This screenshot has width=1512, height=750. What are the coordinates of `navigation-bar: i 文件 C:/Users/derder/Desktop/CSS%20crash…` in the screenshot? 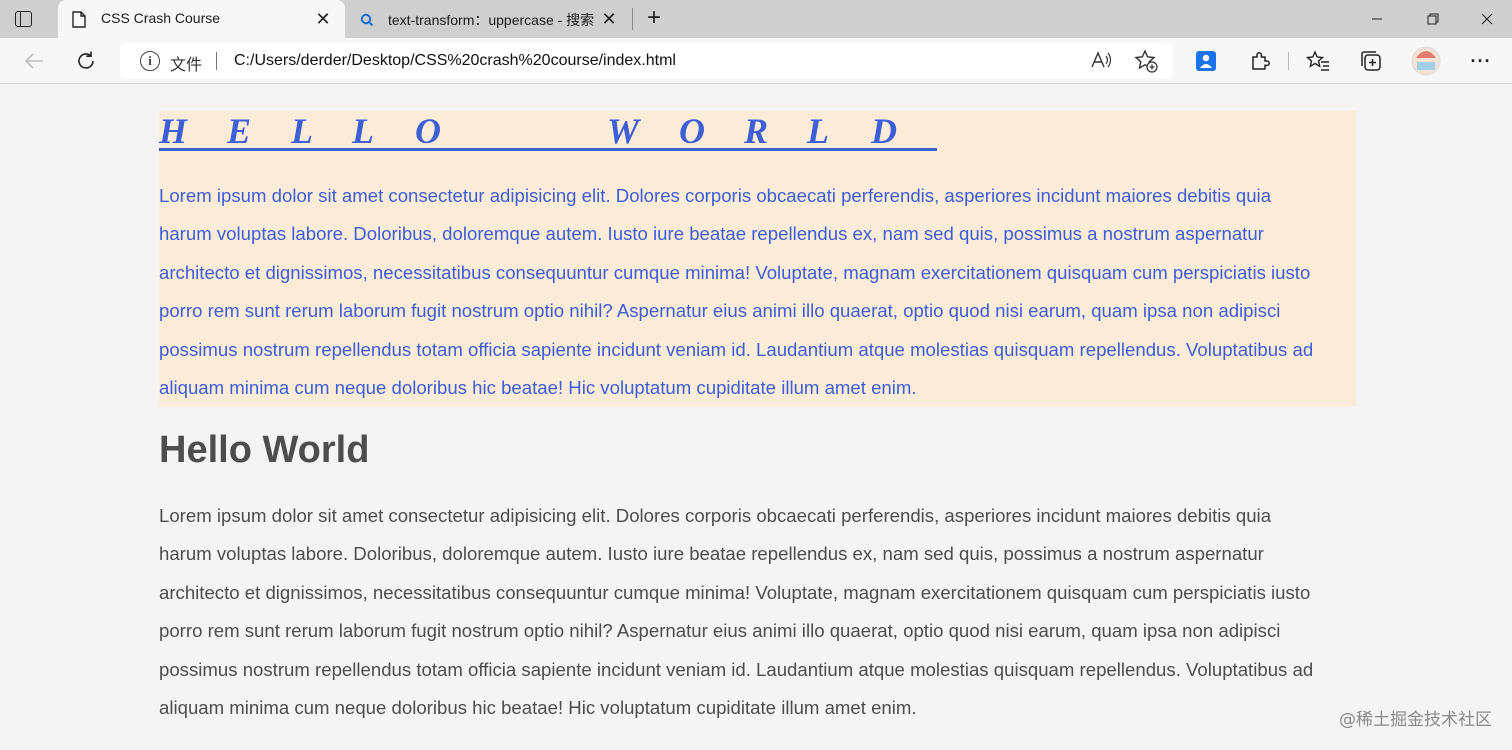 It's located at (756, 61).